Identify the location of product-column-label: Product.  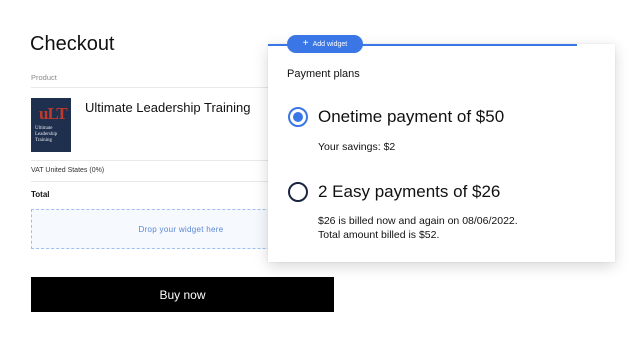
(44, 77).